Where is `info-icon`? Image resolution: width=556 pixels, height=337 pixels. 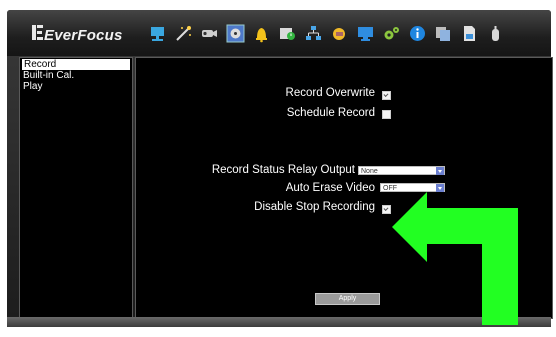
info-icon is located at coordinates (417, 33).